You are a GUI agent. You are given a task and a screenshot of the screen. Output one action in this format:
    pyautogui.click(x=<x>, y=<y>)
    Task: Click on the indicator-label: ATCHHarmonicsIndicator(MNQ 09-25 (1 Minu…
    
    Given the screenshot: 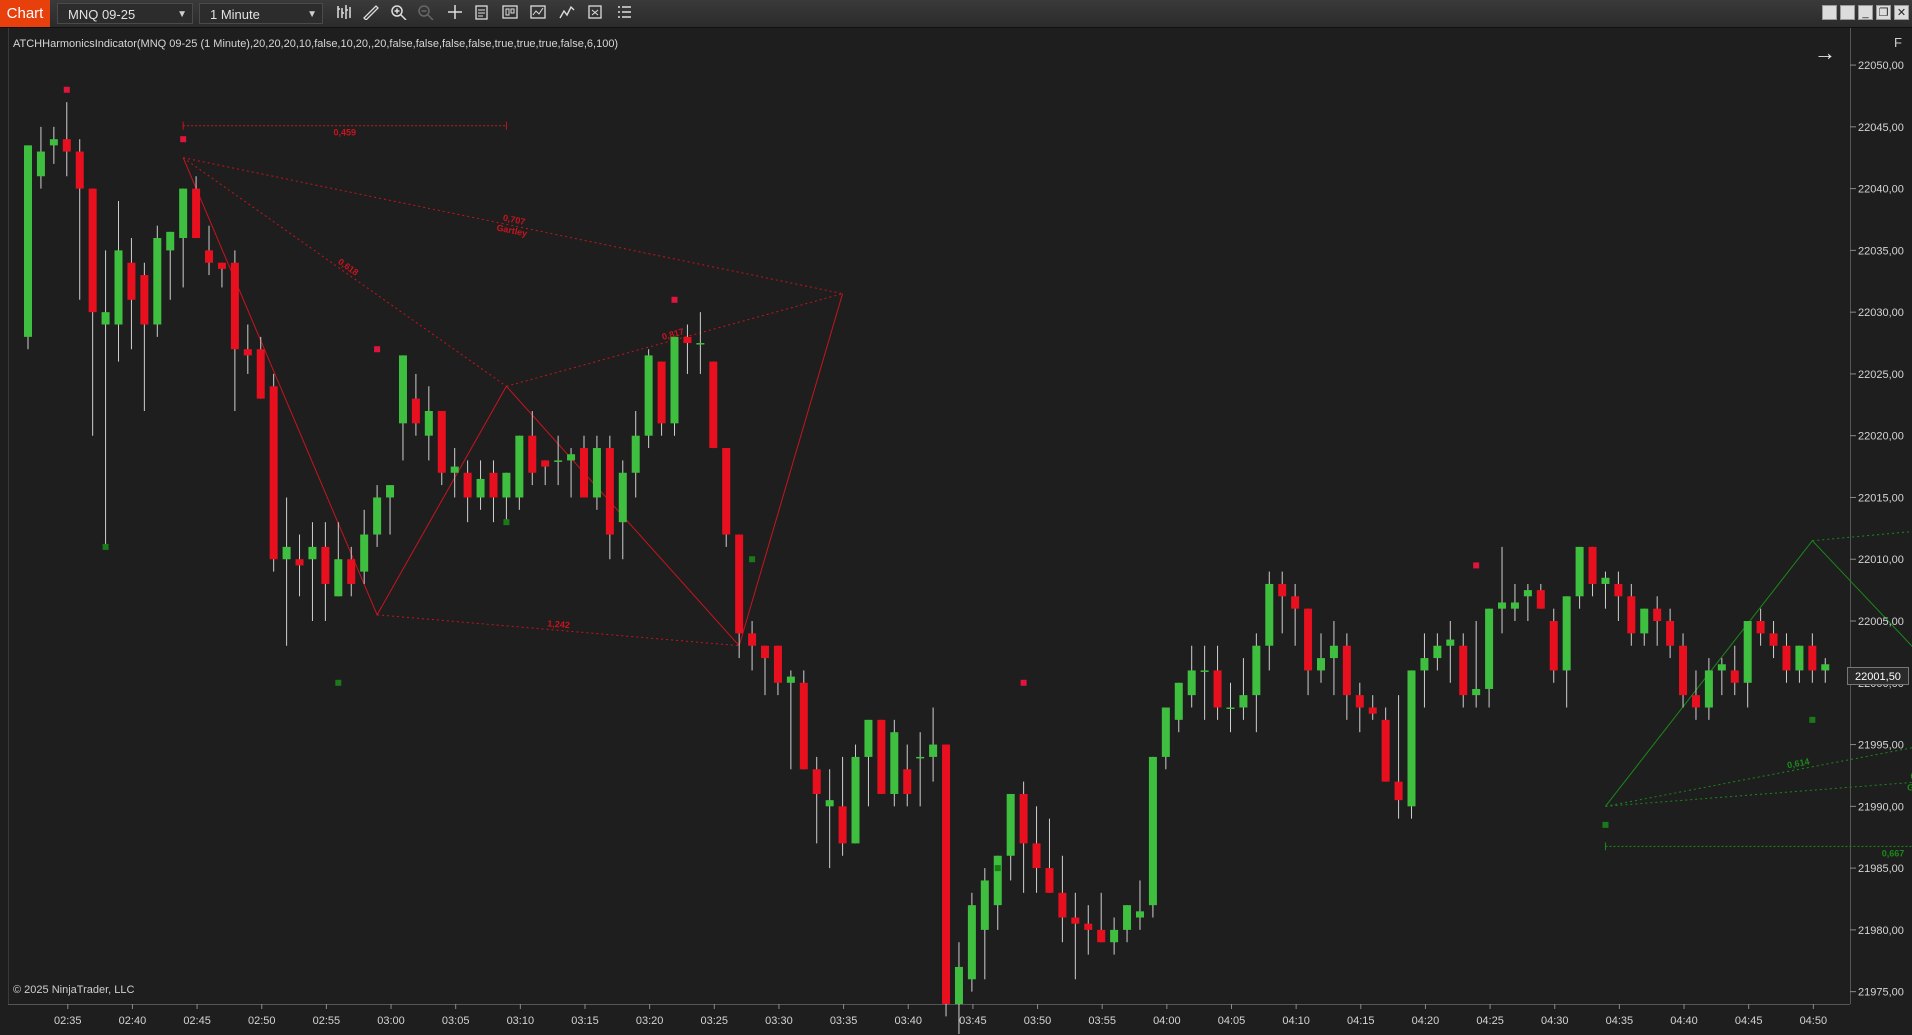 What is the action you would take?
    pyautogui.click(x=316, y=44)
    